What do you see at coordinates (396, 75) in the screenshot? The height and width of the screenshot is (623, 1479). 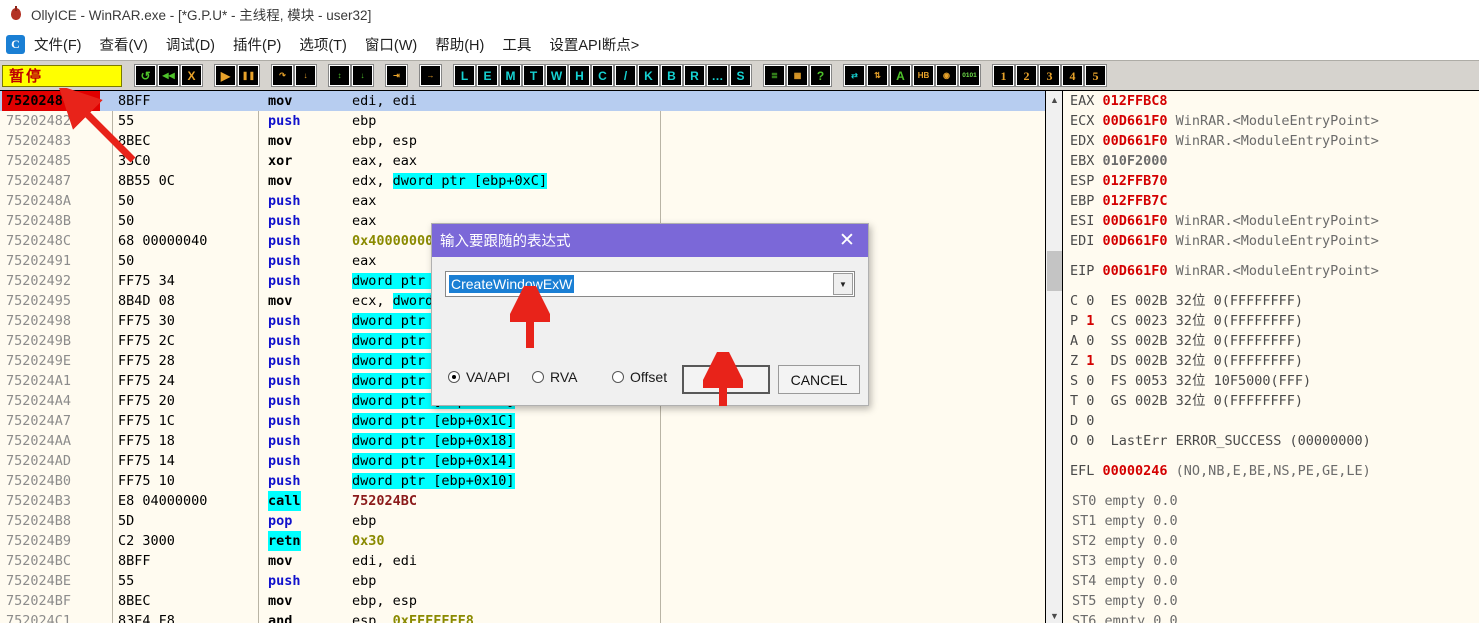 I see `execute-till-return-button: ⇥` at bounding box center [396, 75].